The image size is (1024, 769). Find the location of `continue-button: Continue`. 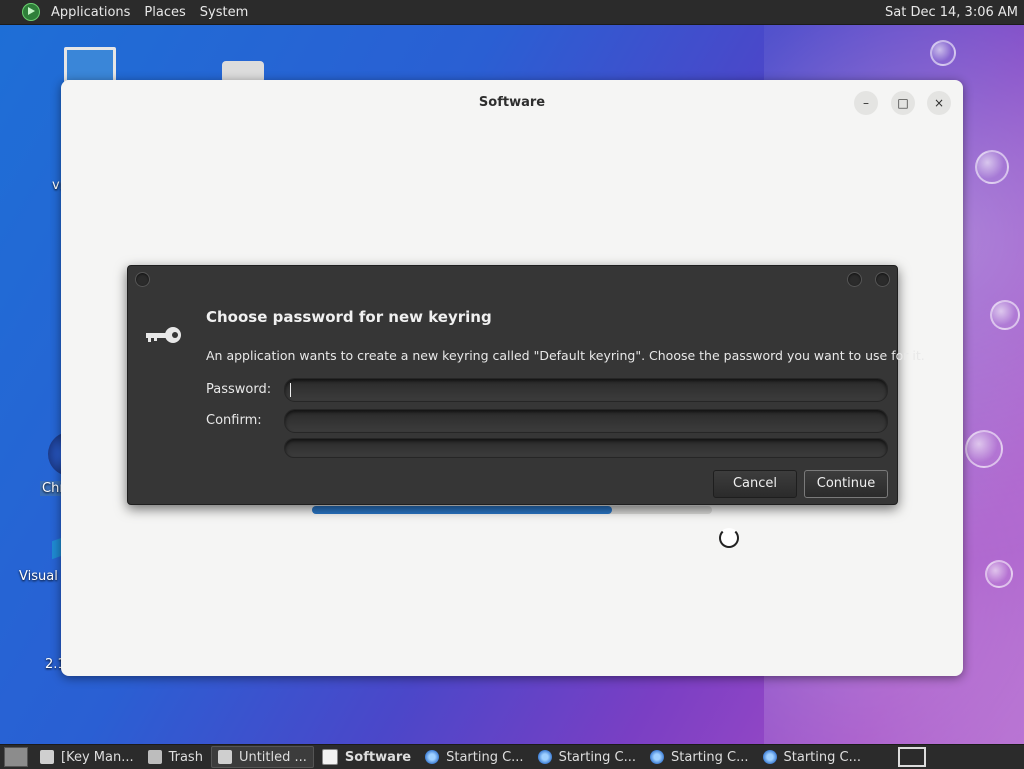

continue-button: Continue is located at coordinates (846, 484).